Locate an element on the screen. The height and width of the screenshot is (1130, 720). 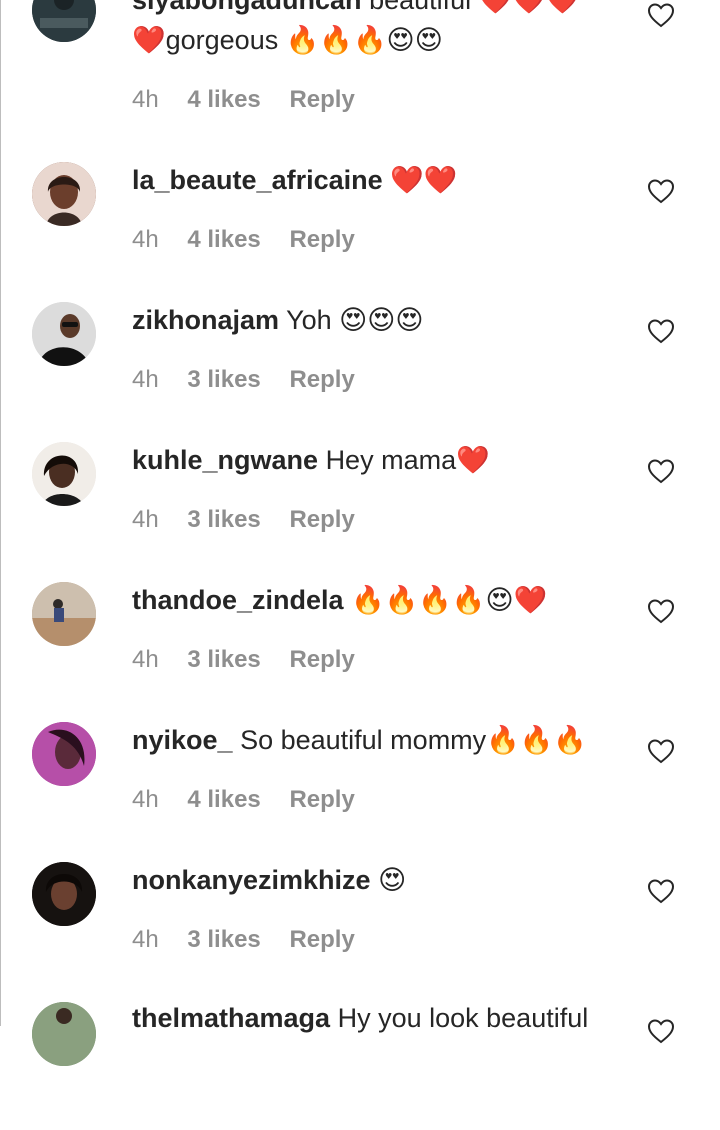
comment-line: zikhonajam Yoh 😍😍😍 is located at coordinates (382, 320).